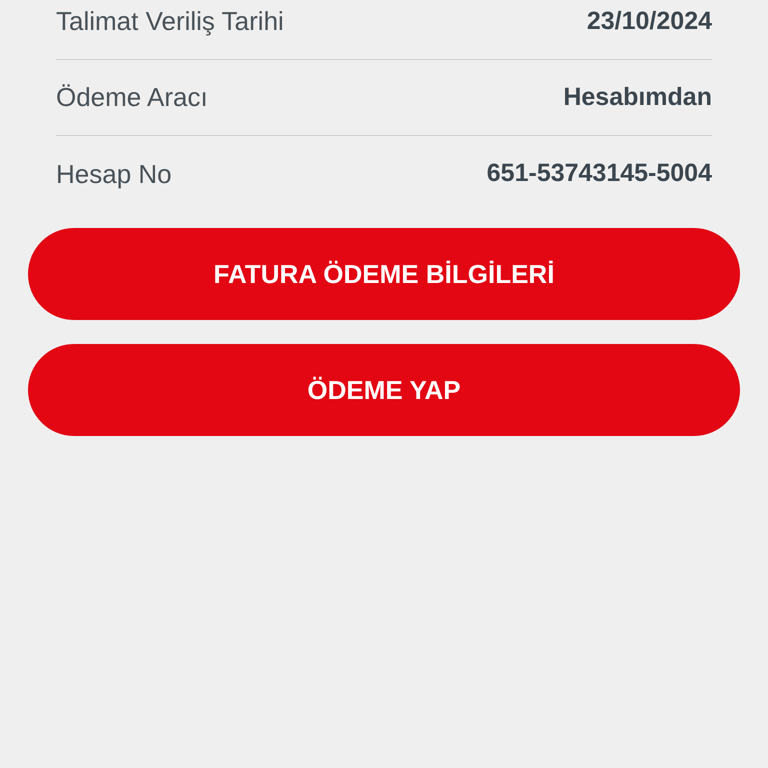 This screenshot has width=768, height=768. What do you see at coordinates (649, 21) in the screenshot?
I see `detail-value: 23/10/2024` at bounding box center [649, 21].